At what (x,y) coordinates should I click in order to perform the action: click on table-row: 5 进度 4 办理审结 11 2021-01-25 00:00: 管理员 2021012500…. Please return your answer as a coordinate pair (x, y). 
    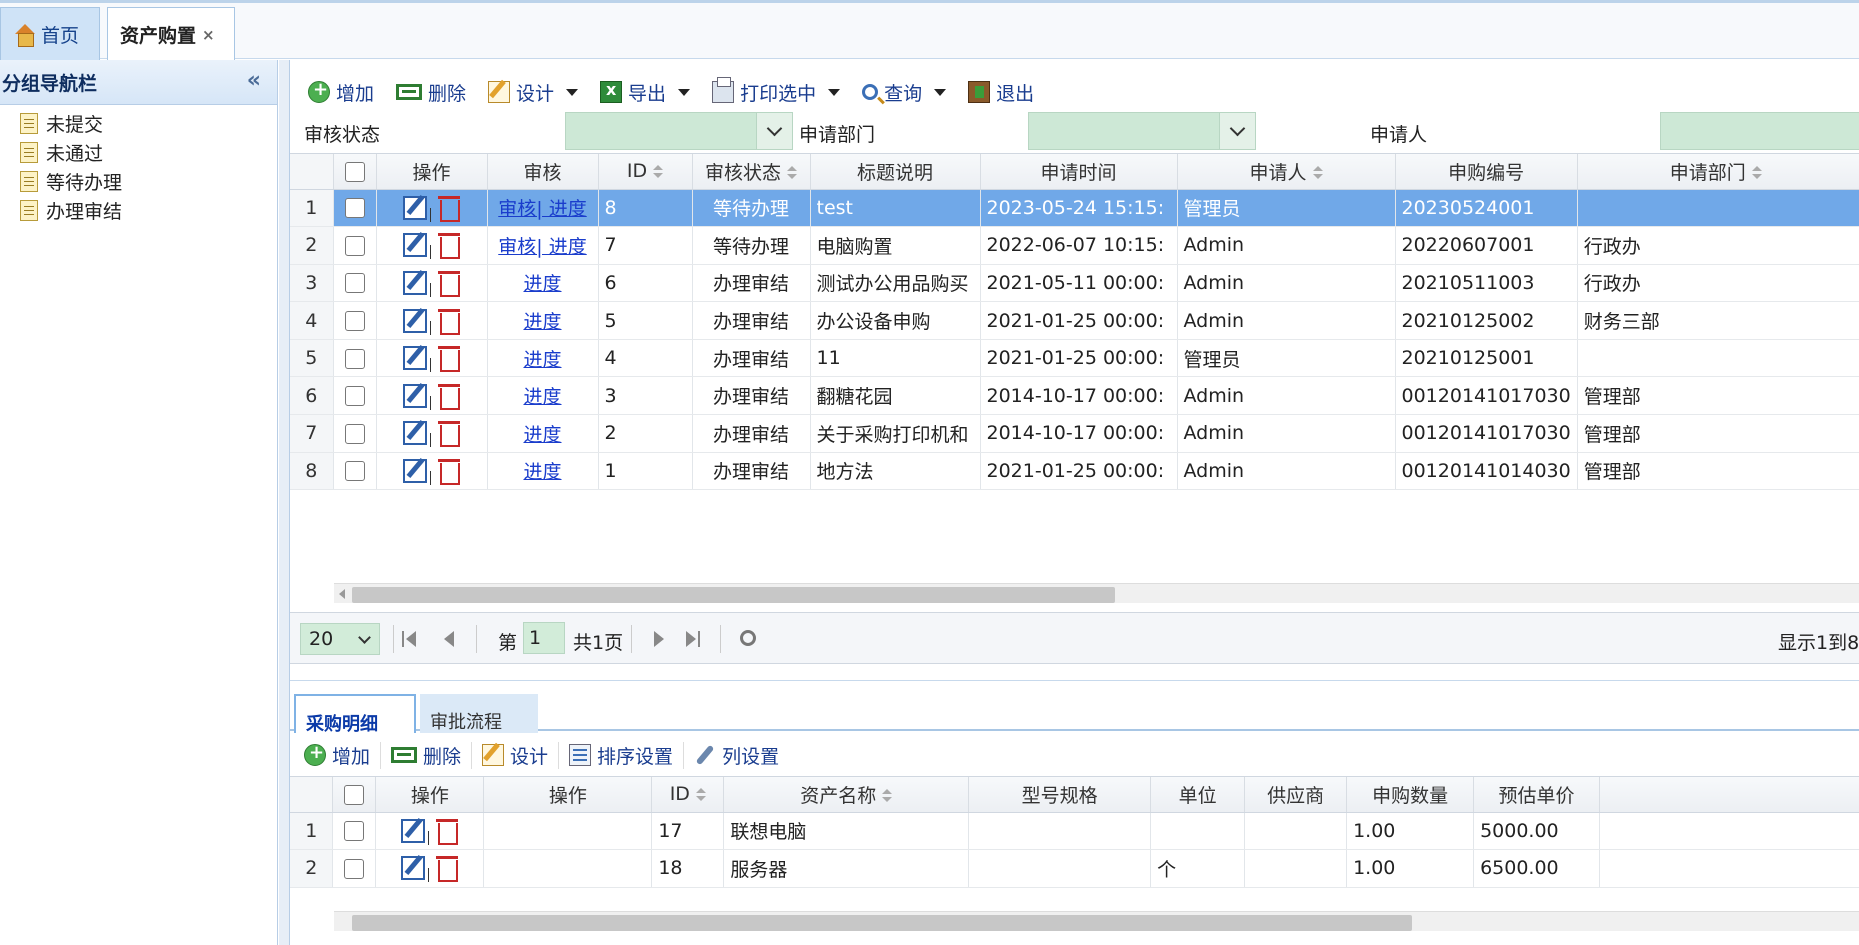
    Looking at the image, I should click on (1074, 358).